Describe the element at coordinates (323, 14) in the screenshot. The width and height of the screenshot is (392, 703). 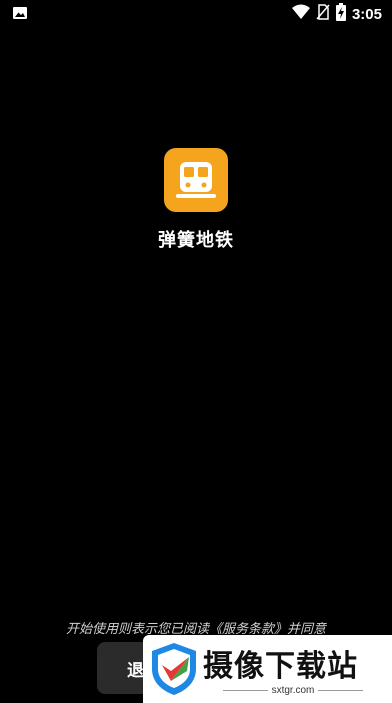
I see `no-sim-icon` at that location.